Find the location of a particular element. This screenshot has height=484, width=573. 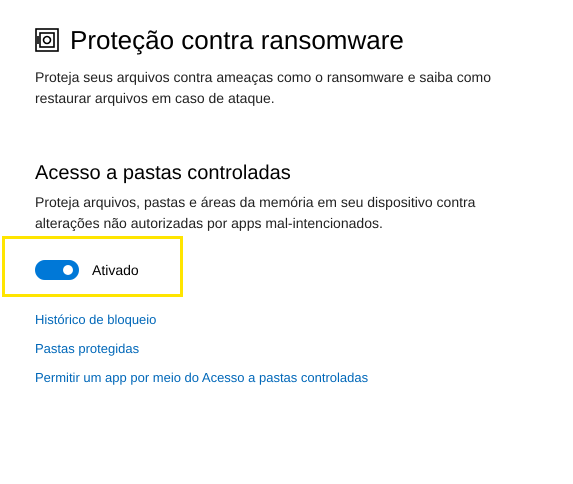

link: Permitir um app por meio do Acesso a pastas controladas is located at coordinates (201, 378).